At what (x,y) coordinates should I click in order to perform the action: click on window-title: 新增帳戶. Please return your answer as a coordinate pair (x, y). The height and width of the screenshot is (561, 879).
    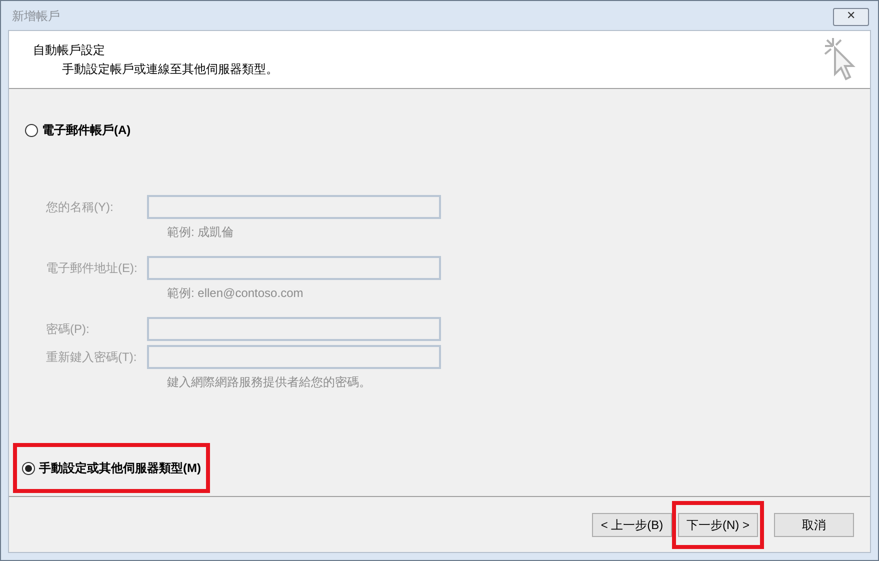
    Looking at the image, I should click on (36, 16).